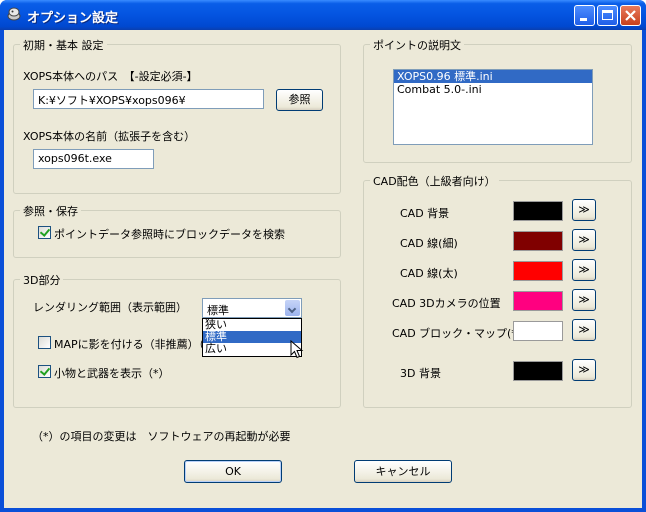 Image resolution: width=646 pixels, height=512 pixels. What do you see at coordinates (292, 308) in the screenshot?
I see `dropdown-arrow-icon` at bounding box center [292, 308].